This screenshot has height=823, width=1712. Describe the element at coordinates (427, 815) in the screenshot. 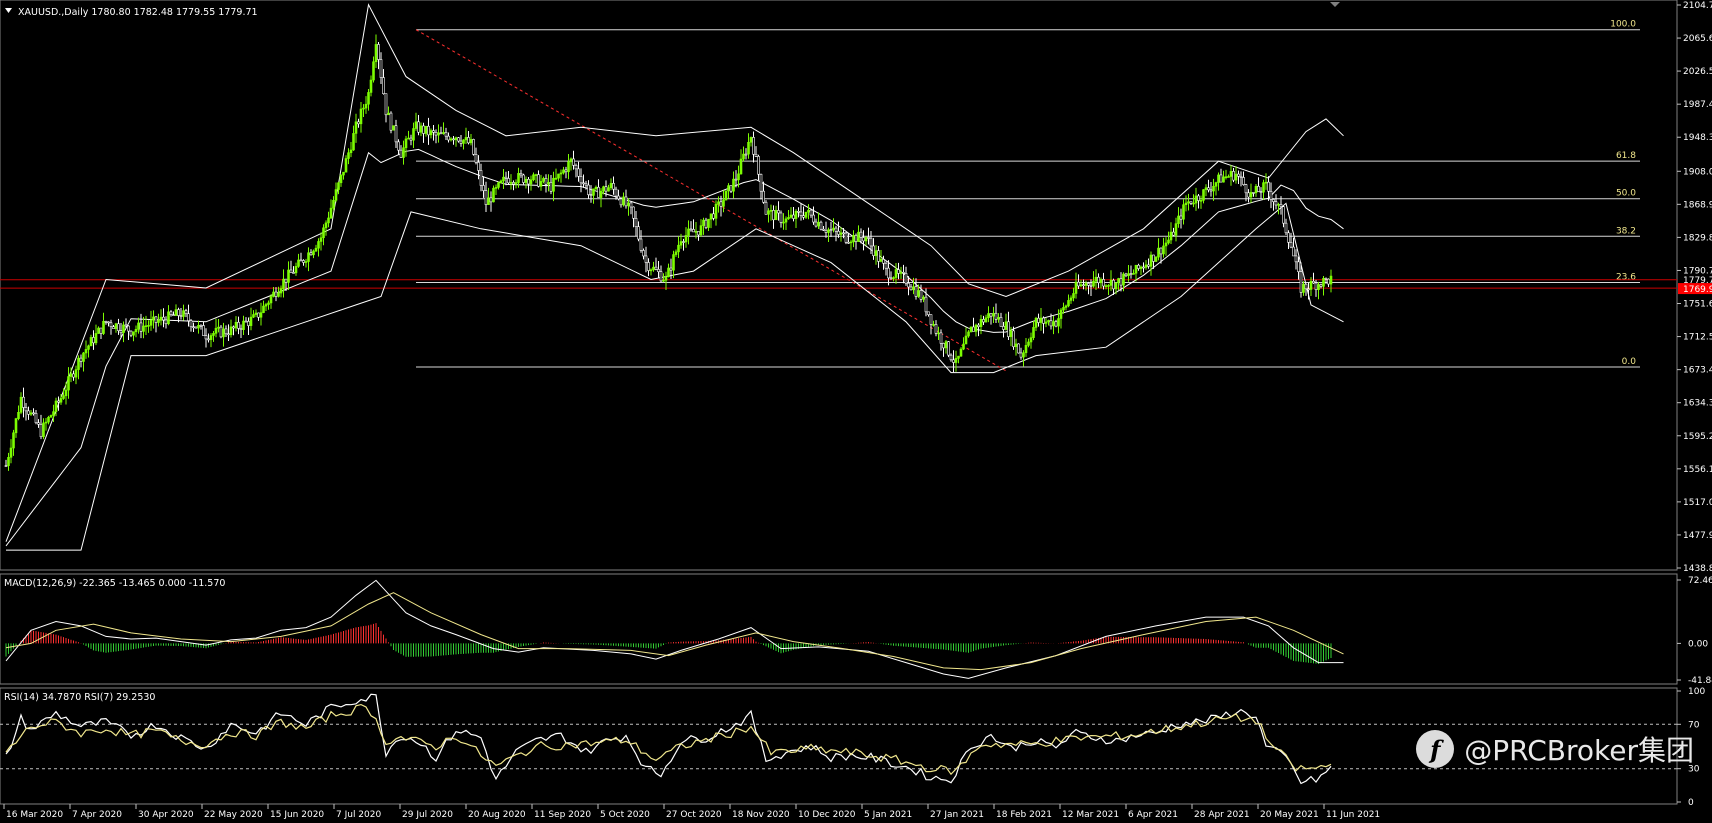

I see `date-axis-label: 29 Jul 2020` at that location.